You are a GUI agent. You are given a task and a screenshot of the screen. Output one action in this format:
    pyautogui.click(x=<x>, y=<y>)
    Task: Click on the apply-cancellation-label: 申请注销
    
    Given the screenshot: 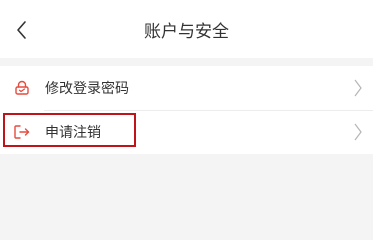 What is the action you would take?
    pyautogui.click(x=73, y=133)
    